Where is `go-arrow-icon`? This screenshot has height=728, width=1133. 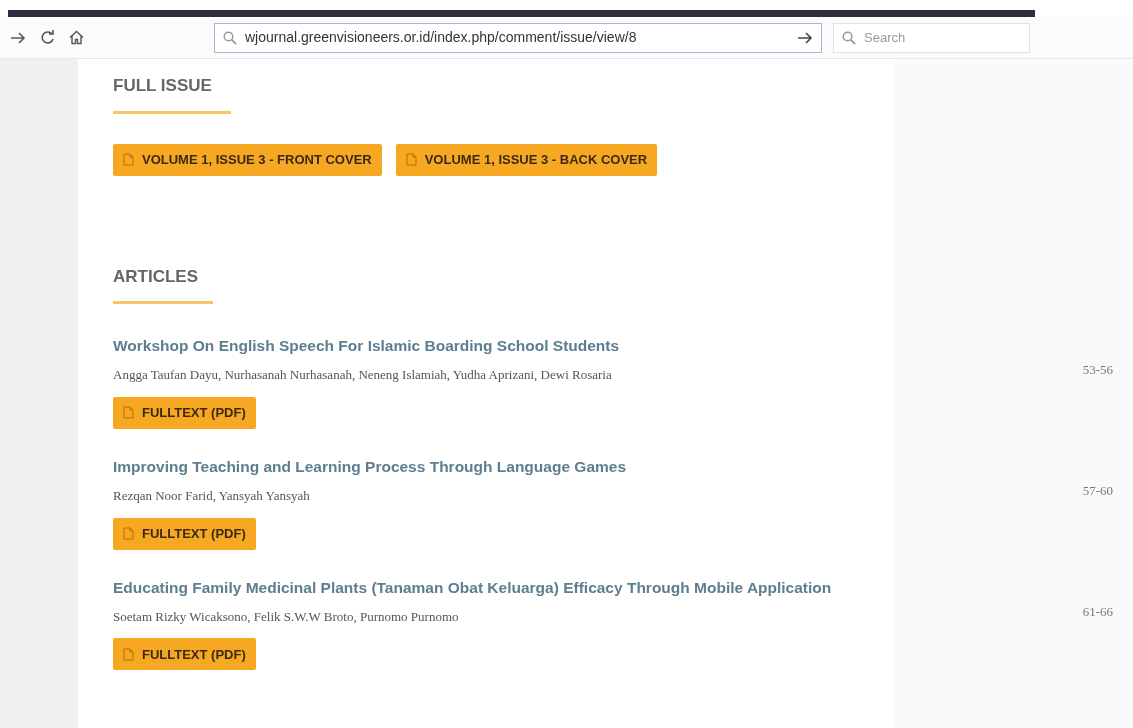
go-arrow-icon is located at coordinates (805, 37).